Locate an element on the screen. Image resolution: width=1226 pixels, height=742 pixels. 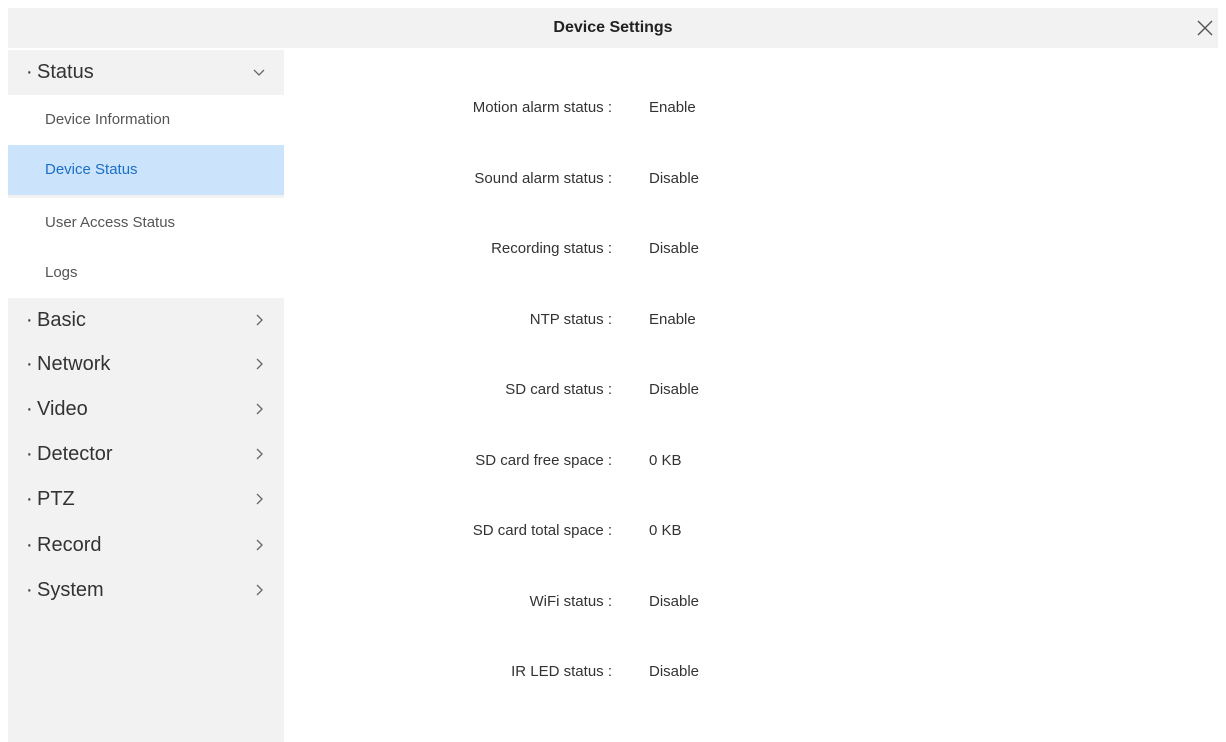
sidebar-group-record: · Record is located at coordinates (146, 545).